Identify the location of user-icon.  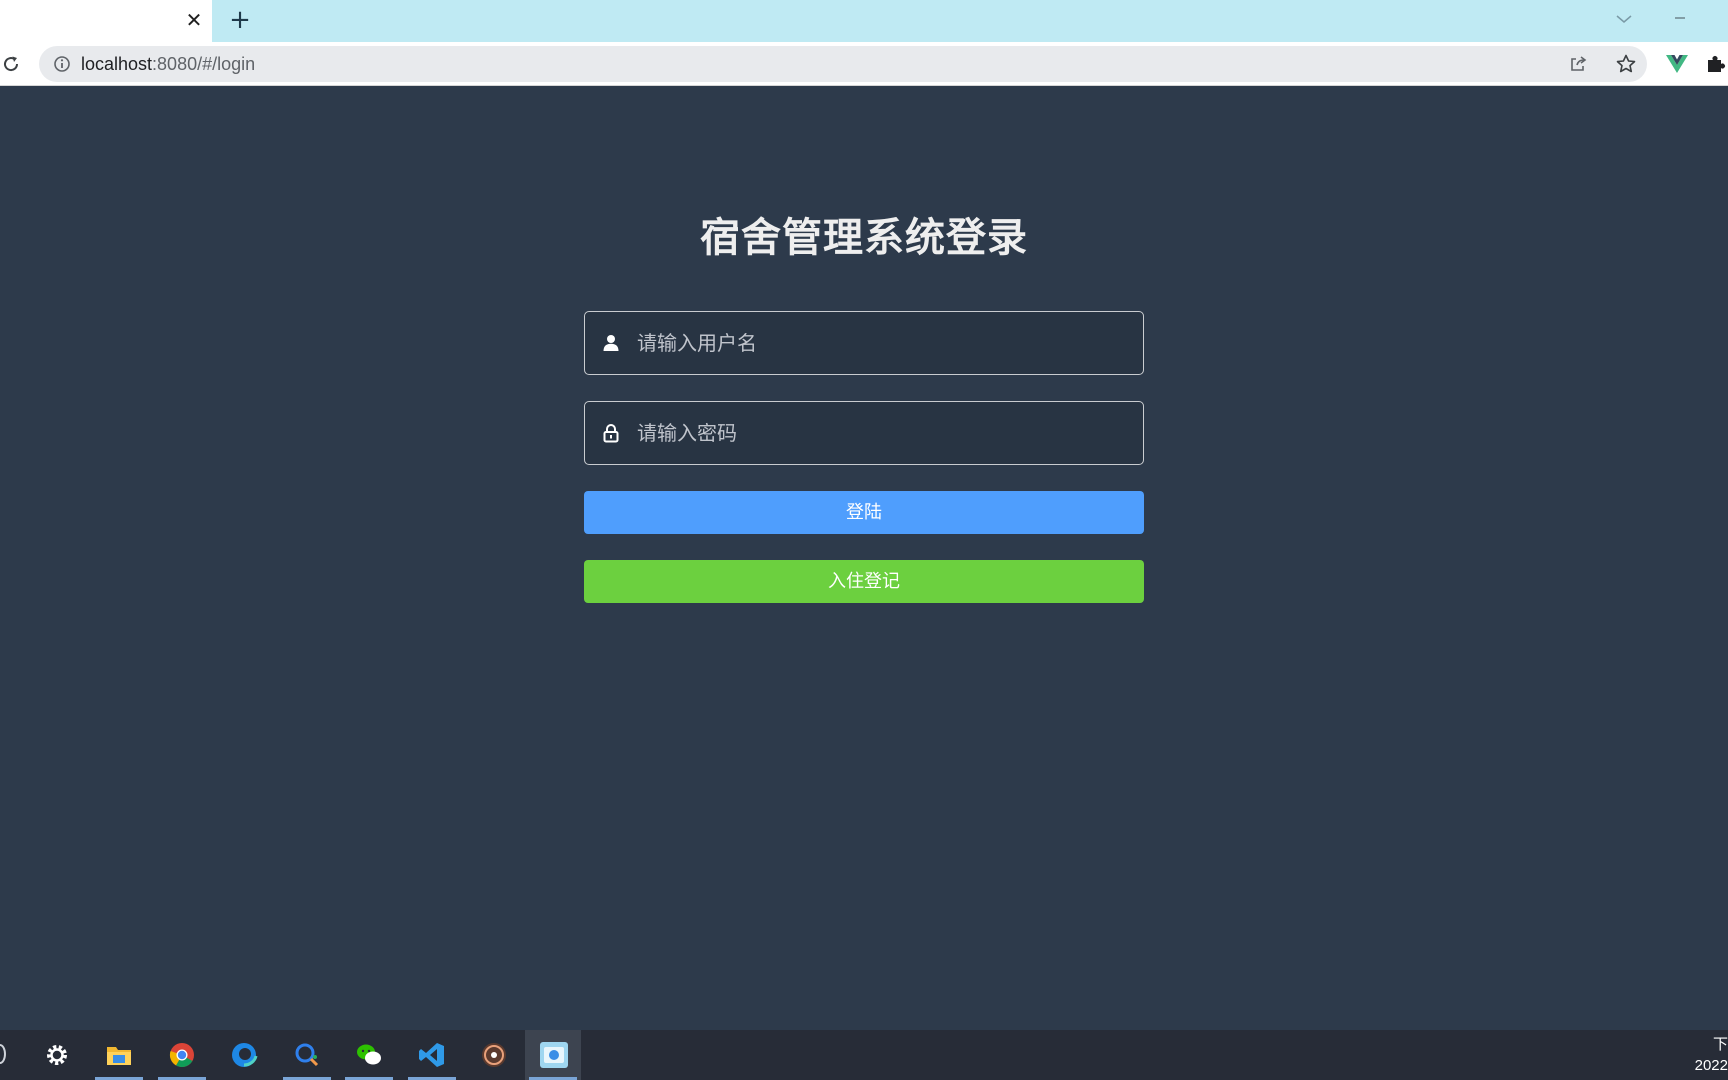
(611, 343).